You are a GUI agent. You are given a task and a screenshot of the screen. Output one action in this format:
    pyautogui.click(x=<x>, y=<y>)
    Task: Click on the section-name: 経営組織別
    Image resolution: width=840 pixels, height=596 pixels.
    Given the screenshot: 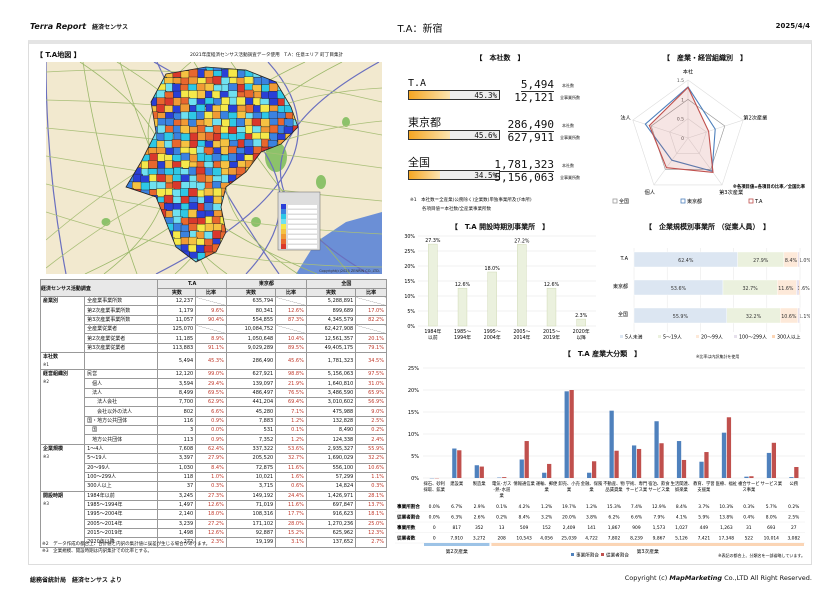 What is the action you would take?
    pyautogui.click(x=56, y=374)
    